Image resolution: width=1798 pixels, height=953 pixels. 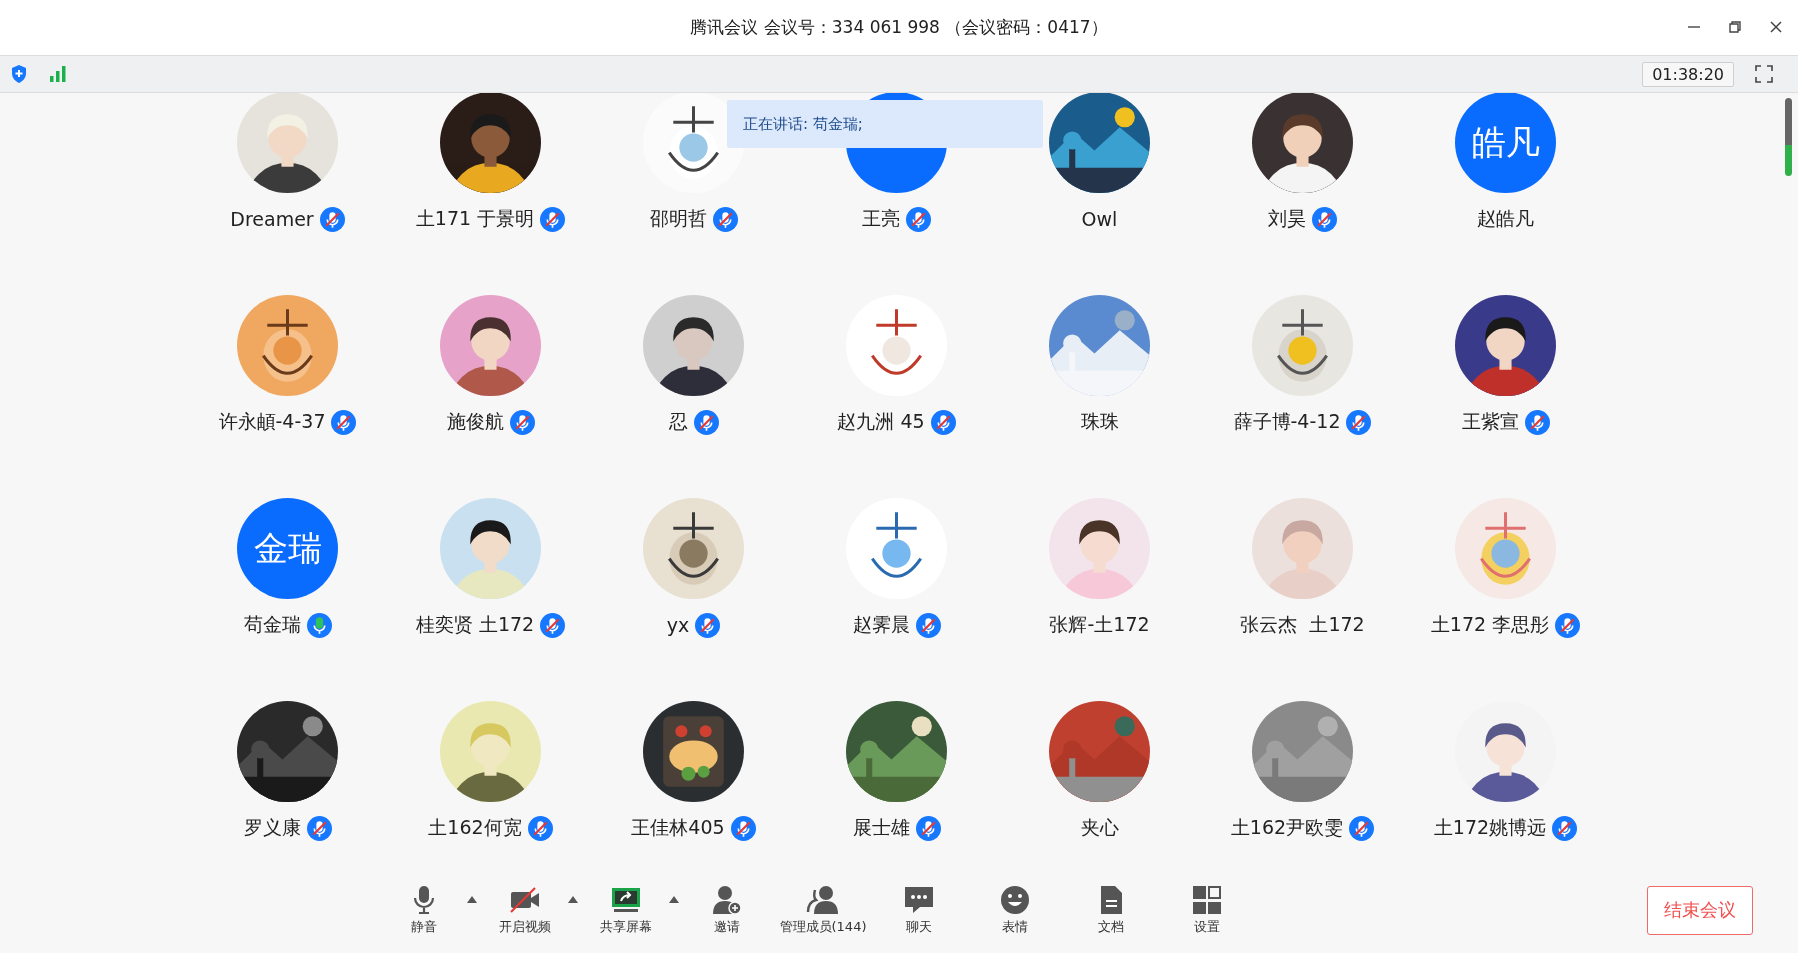 I want to click on shield-icon, so click(x=19, y=74).